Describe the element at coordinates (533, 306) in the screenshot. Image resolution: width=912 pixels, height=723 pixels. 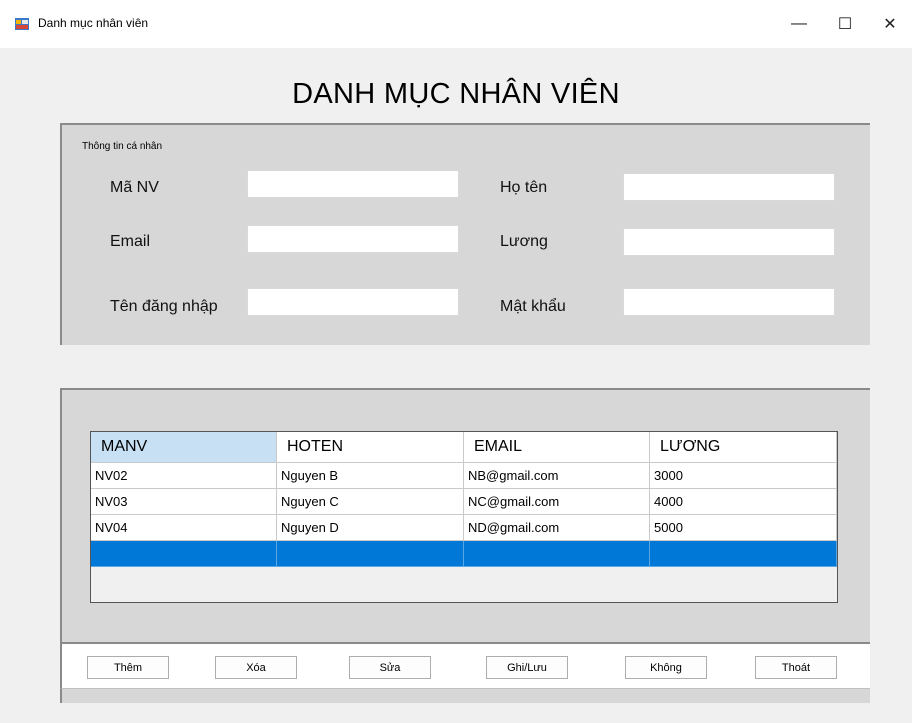
I see `label-matkhau: Mật khẩu` at that location.